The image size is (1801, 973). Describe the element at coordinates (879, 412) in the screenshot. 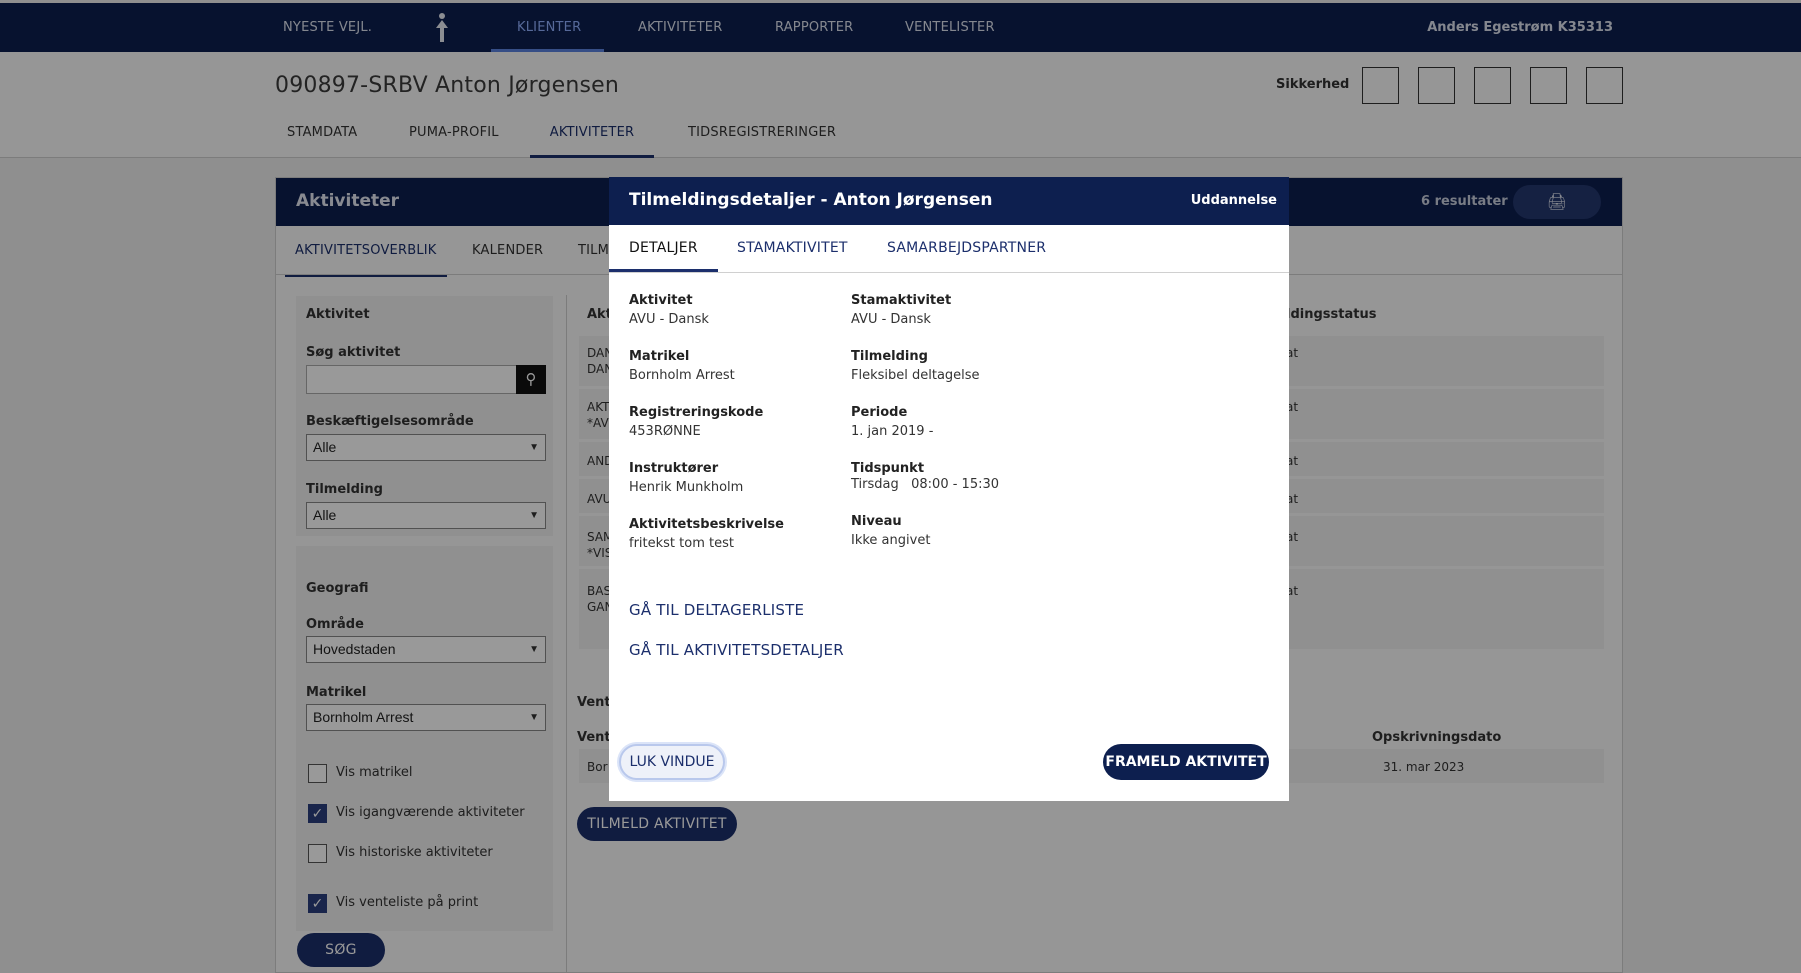

I see `field-label: Periode` at that location.